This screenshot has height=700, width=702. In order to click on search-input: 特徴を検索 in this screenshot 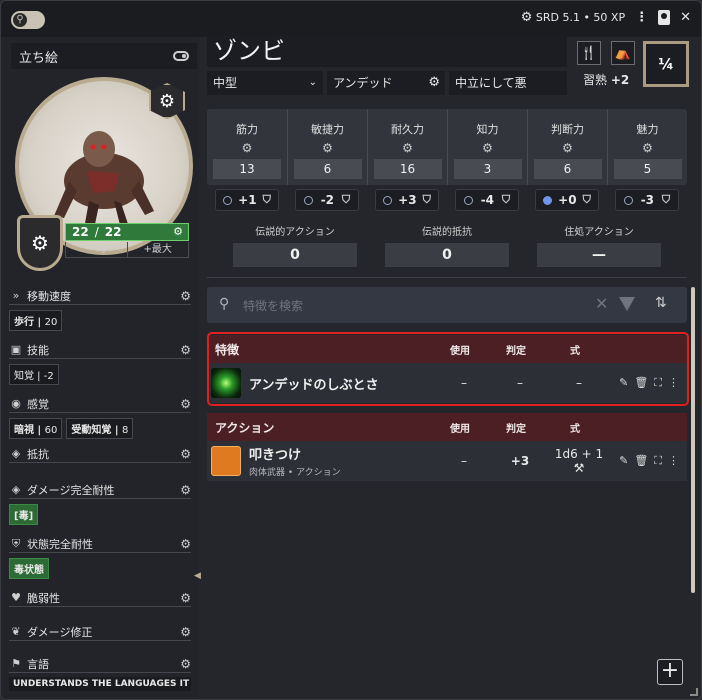, I will do `click(273, 305)`.